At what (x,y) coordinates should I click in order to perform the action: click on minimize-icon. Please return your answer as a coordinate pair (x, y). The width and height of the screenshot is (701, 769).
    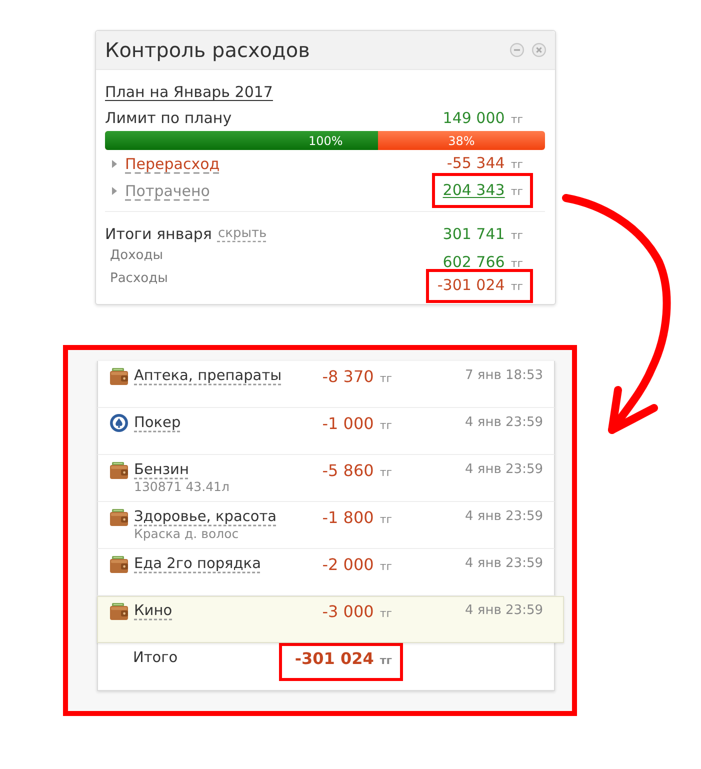
    Looking at the image, I should click on (517, 50).